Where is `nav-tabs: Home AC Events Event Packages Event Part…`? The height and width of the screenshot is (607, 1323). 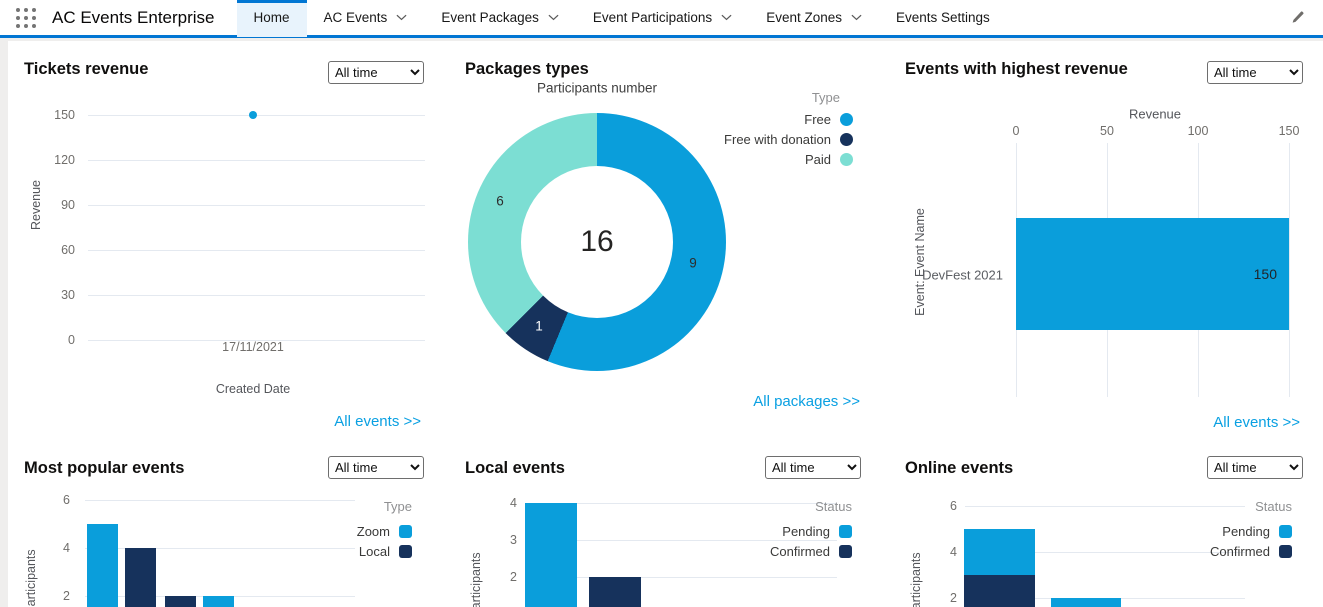 nav-tabs: Home AC Events Event Packages Event Part… is located at coordinates (621, 18).